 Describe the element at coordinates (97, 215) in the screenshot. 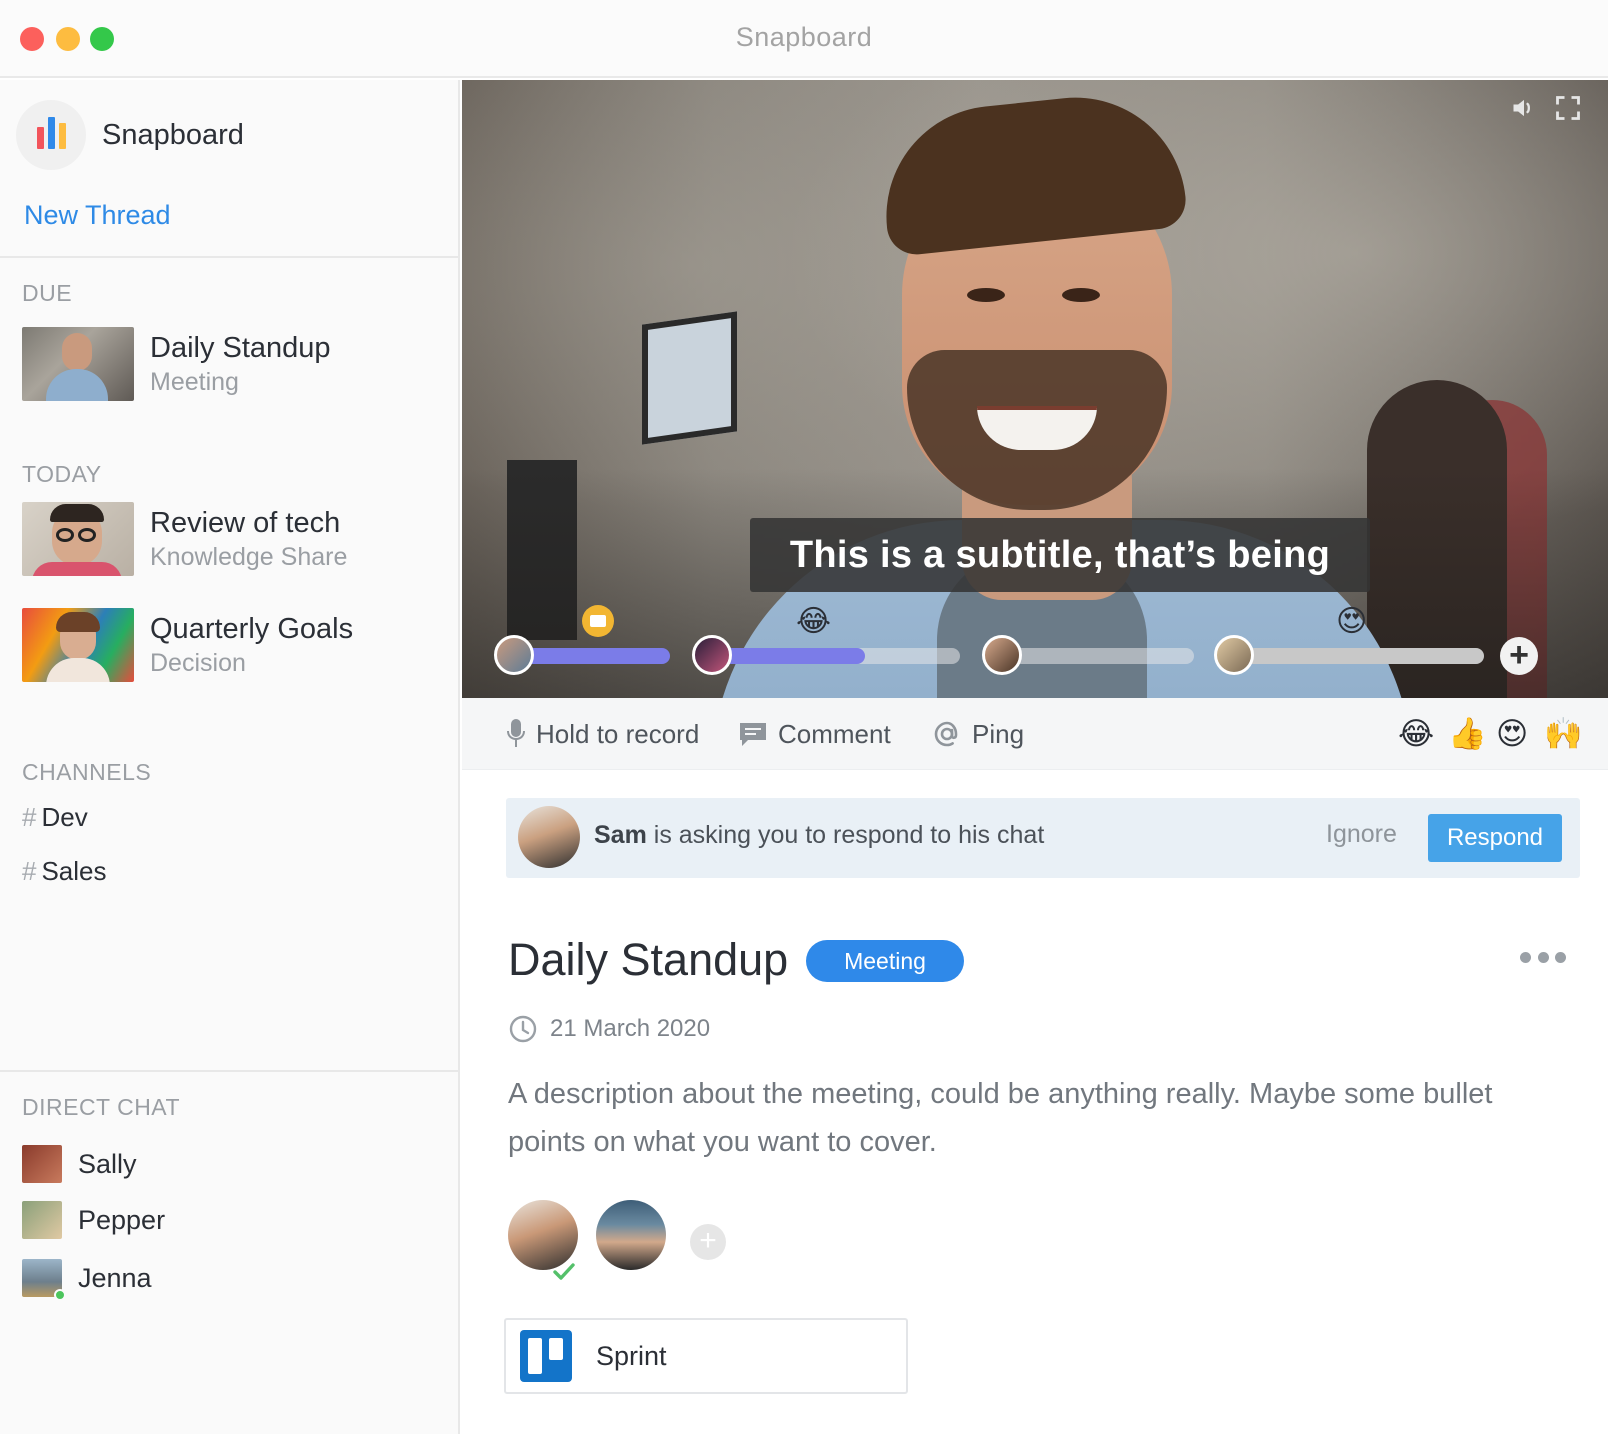

I see `new-thread-button: New Thread` at that location.